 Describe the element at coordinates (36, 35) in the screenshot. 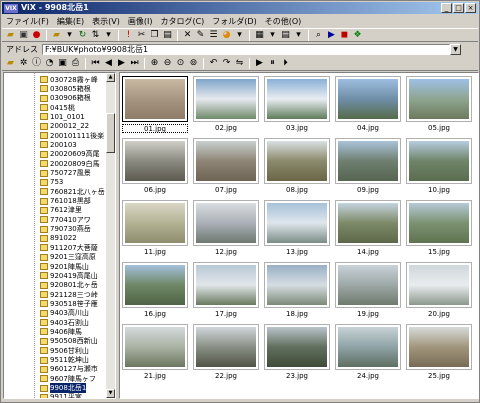

I see `stop-icon: ●` at that location.